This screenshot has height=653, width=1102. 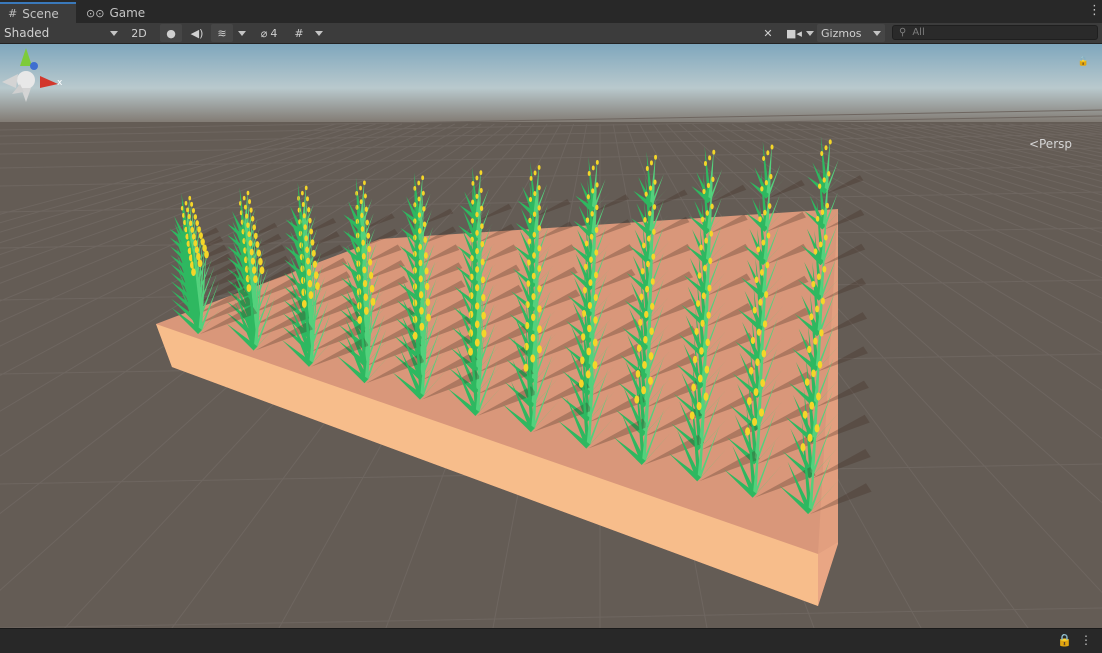 I want to click on tab-scene: # Scene, so click(x=38, y=12).